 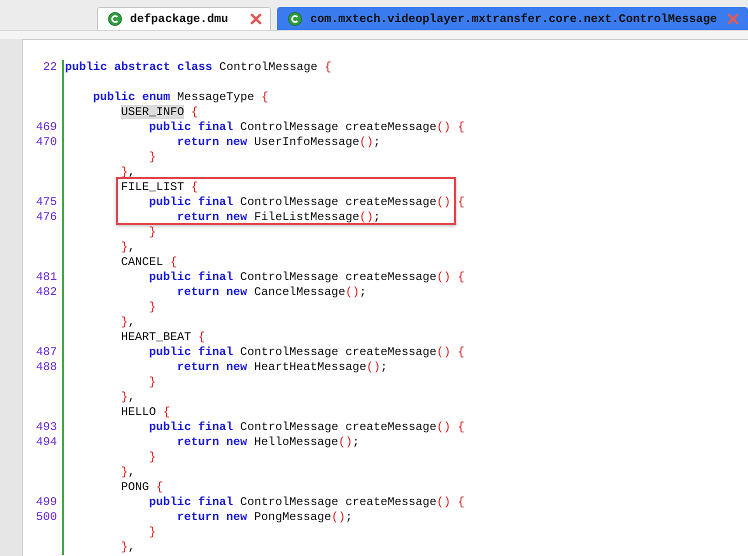 I want to click on line-number: 476, so click(x=46, y=217).